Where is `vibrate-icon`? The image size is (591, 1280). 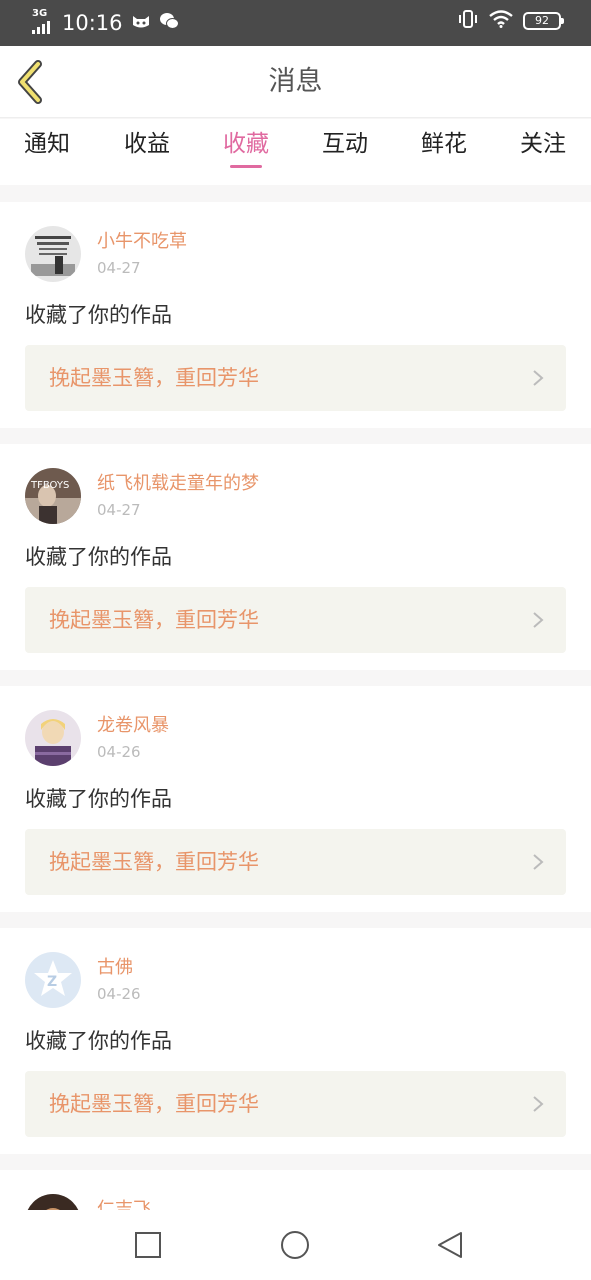 vibrate-icon is located at coordinates (468, 21).